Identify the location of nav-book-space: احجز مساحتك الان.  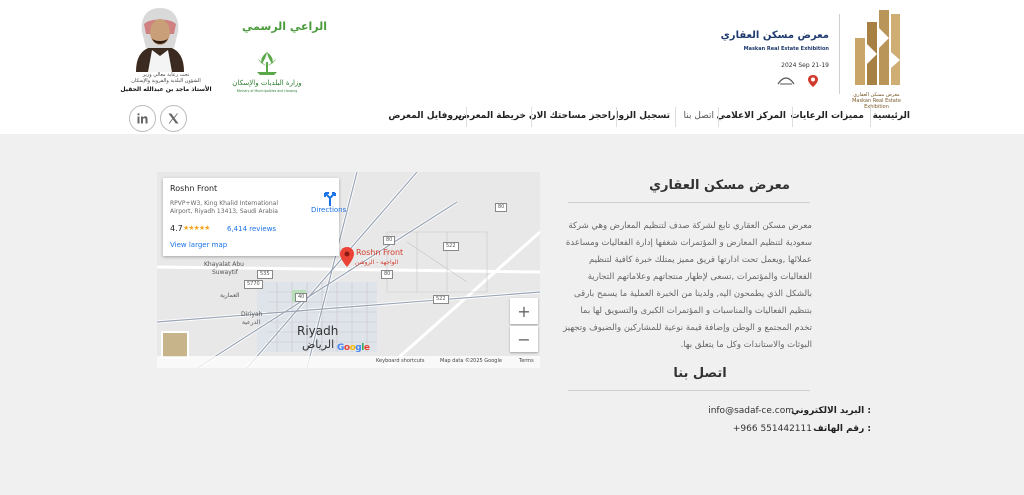
(570, 116).